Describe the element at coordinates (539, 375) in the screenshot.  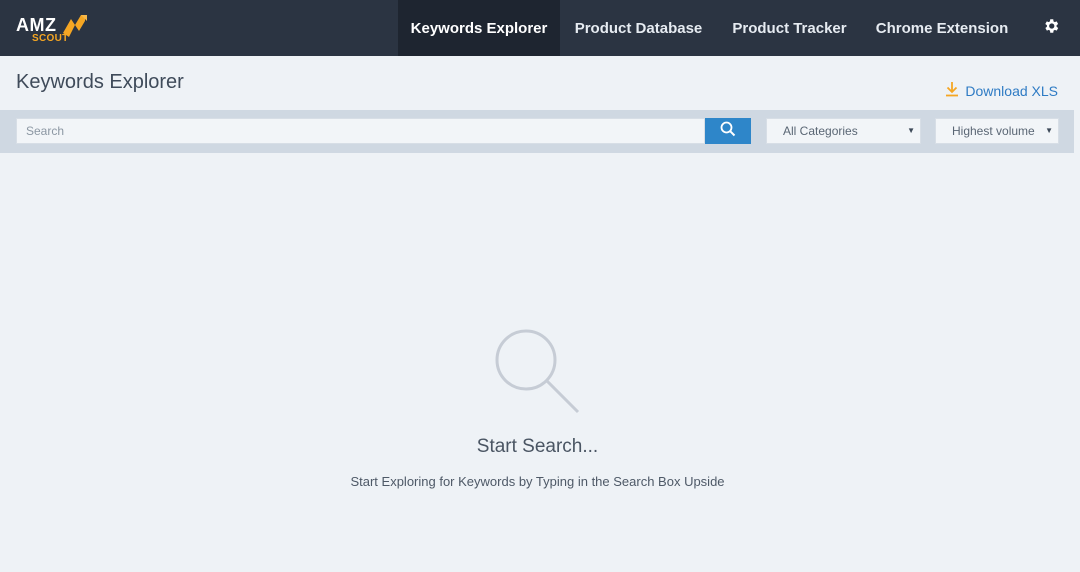
I see `magnifier-icon` at that location.